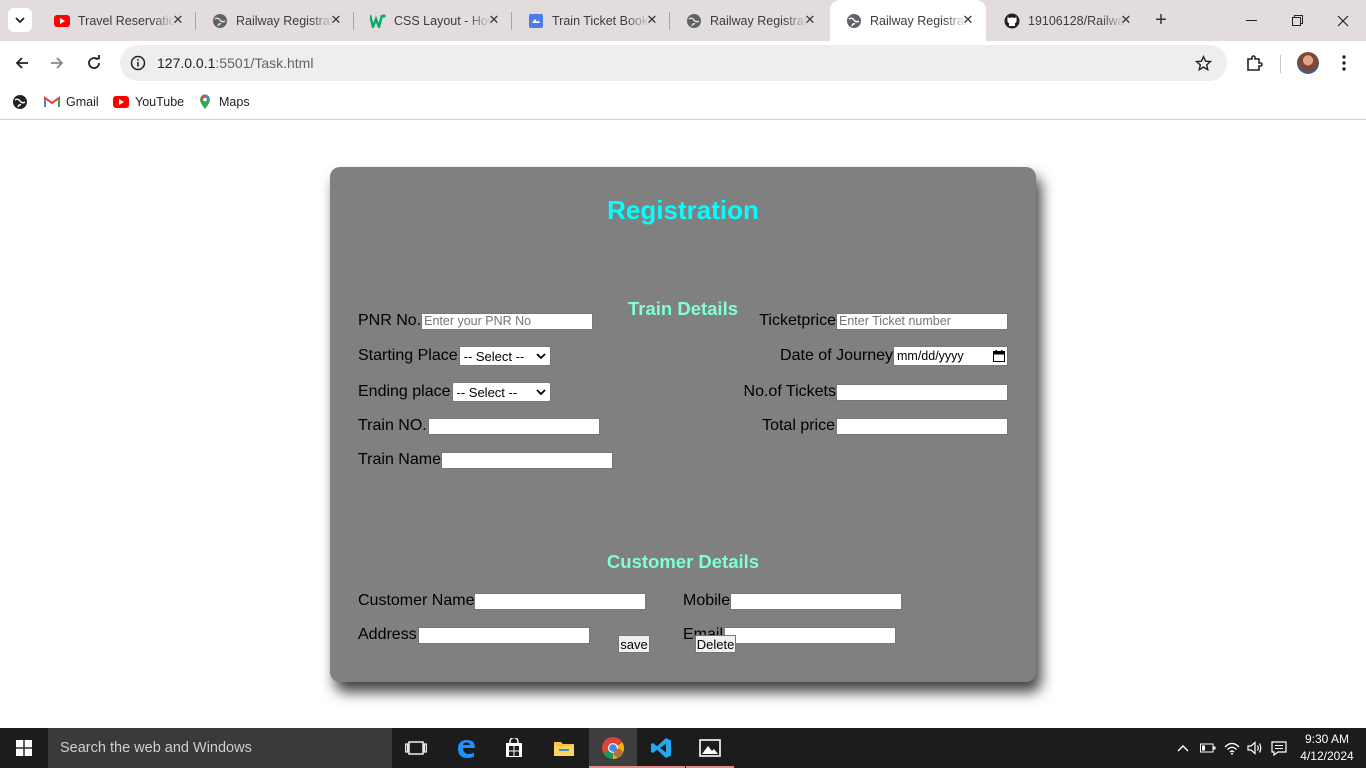 This screenshot has height=768, width=1366. I want to click on customer-name-field: Customer Name, so click(502, 601).